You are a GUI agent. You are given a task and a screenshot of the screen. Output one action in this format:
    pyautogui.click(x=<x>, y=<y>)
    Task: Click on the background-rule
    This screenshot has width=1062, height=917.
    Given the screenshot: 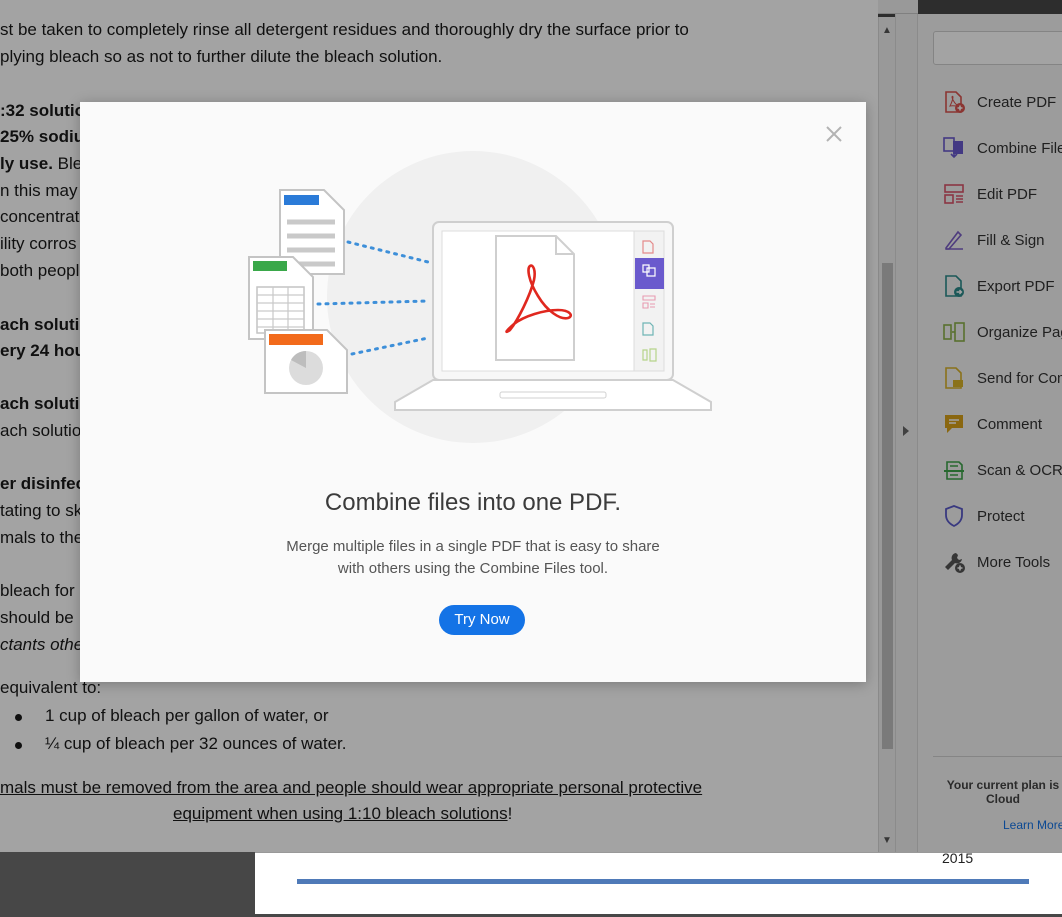 What is the action you would take?
    pyautogui.click(x=663, y=881)
    